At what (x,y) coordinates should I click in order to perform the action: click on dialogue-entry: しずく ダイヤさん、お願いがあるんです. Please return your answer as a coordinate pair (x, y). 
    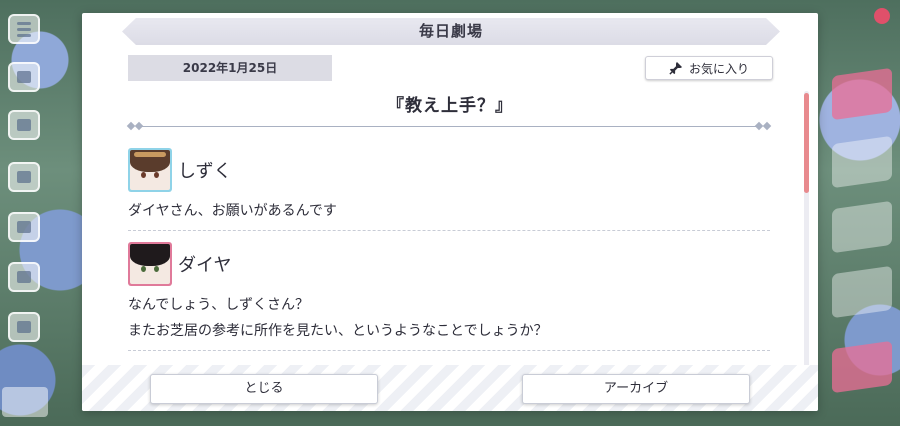
    Looking at the image, I should click on (449, 189).